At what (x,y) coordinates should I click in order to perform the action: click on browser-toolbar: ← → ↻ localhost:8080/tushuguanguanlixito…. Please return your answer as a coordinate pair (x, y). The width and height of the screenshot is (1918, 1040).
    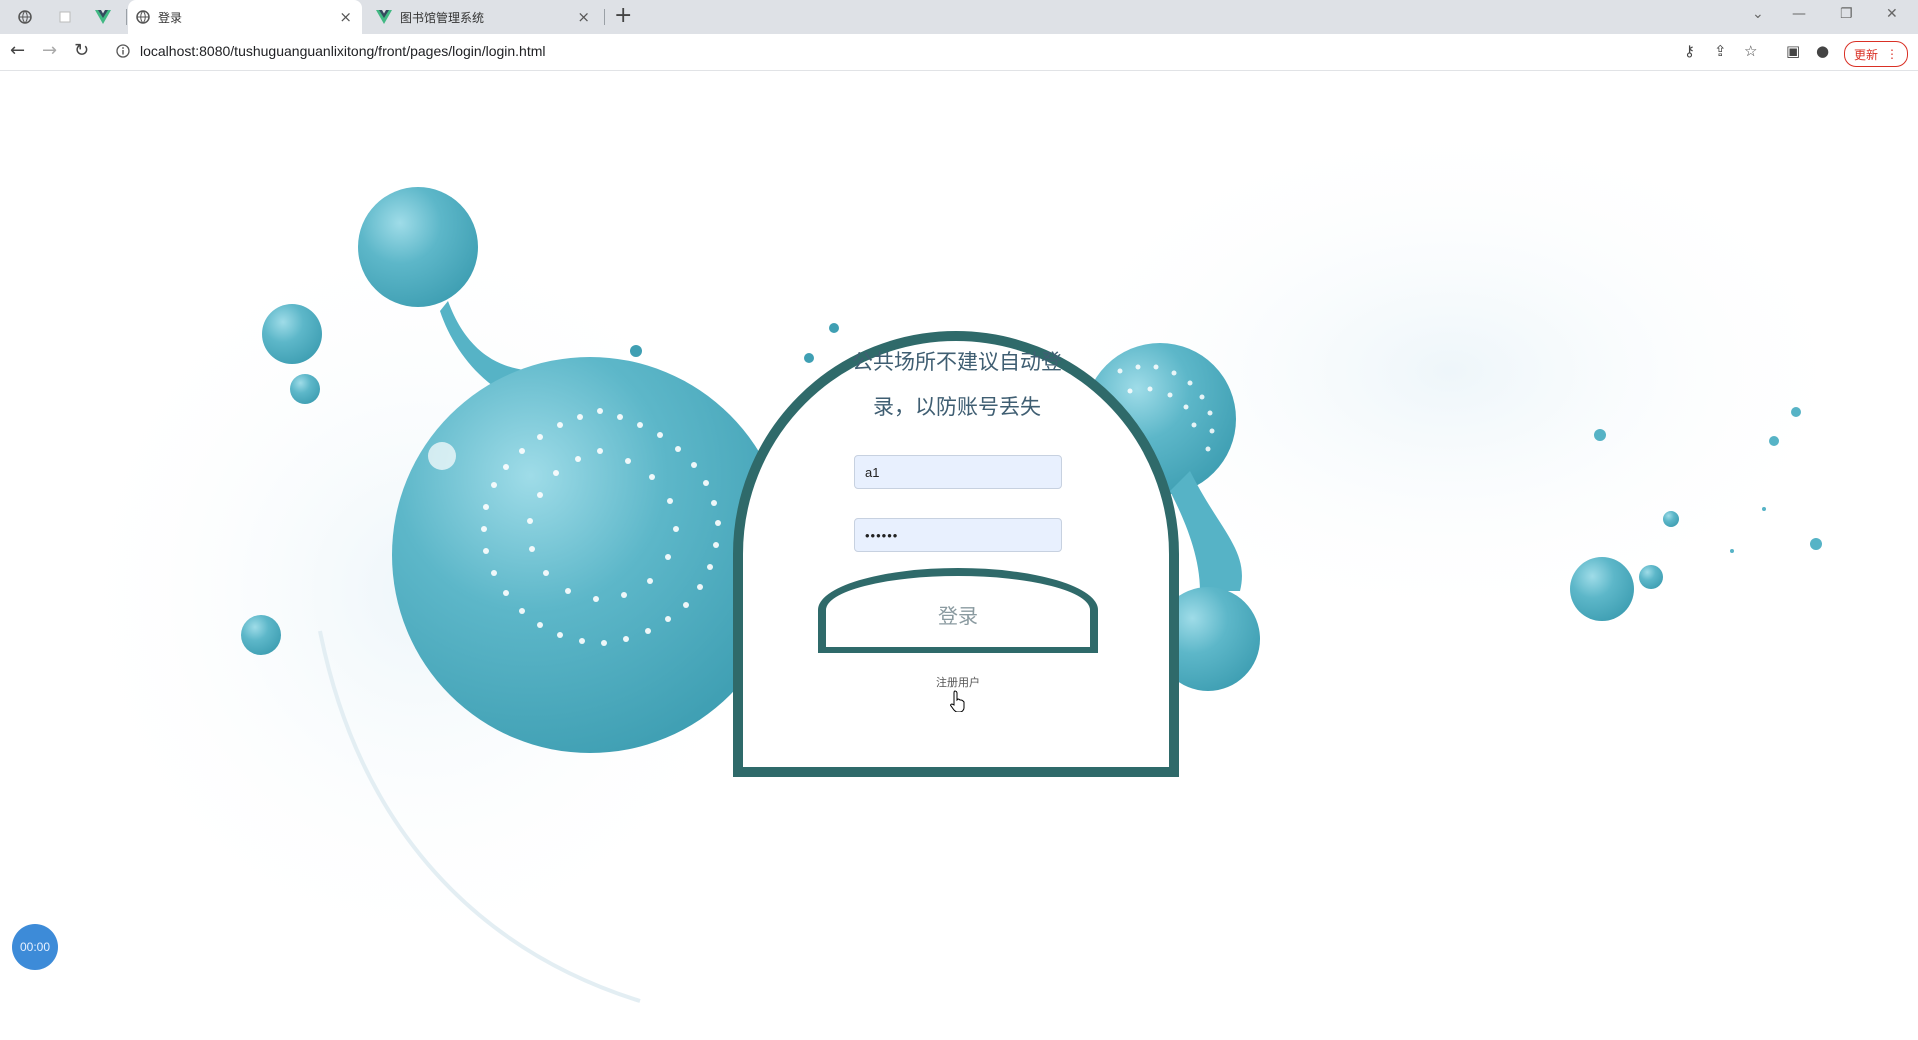
    Looking at the image, I should click on (959, 52).